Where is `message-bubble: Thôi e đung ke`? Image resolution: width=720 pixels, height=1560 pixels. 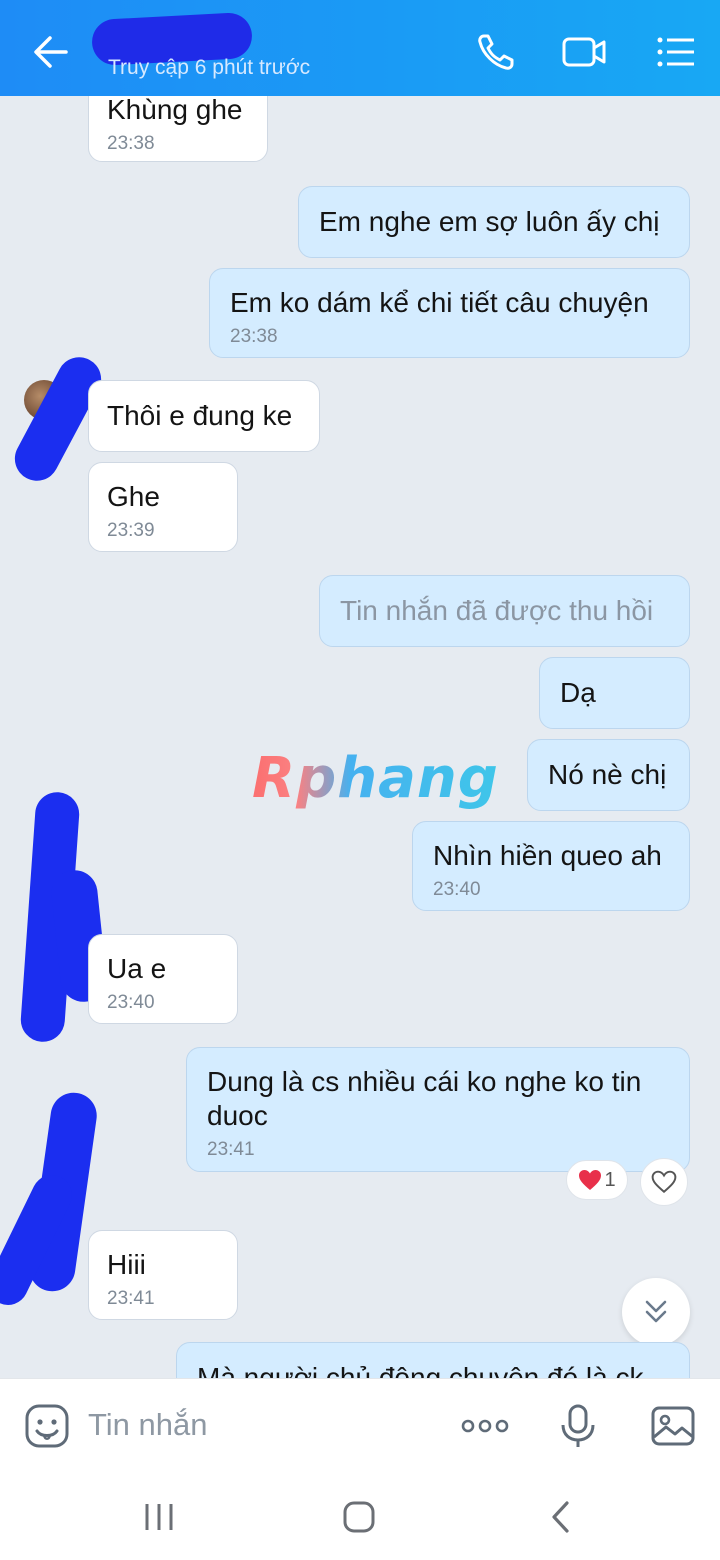
message-bubble: Thôi e đung ke is located at coordinates (204, 416).